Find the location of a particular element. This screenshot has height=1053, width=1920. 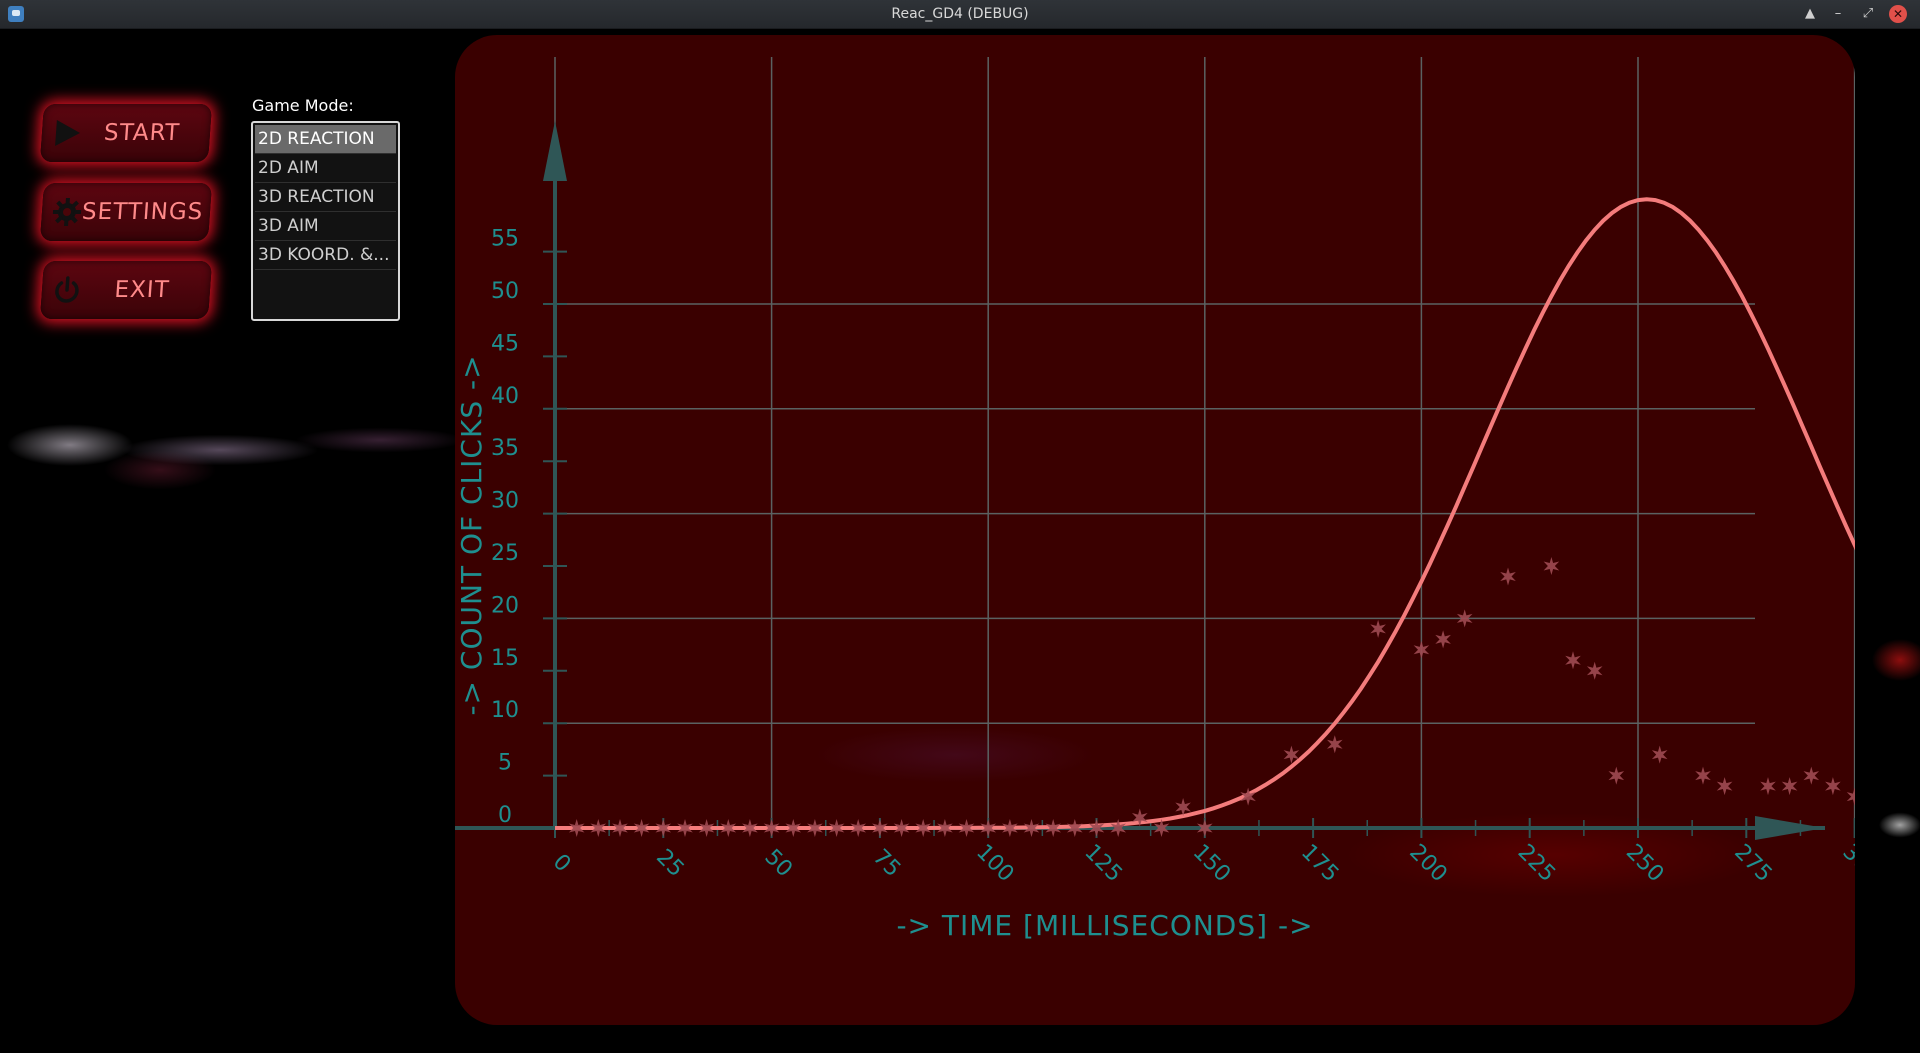

background-smoke is located at coordinates (230, 460).